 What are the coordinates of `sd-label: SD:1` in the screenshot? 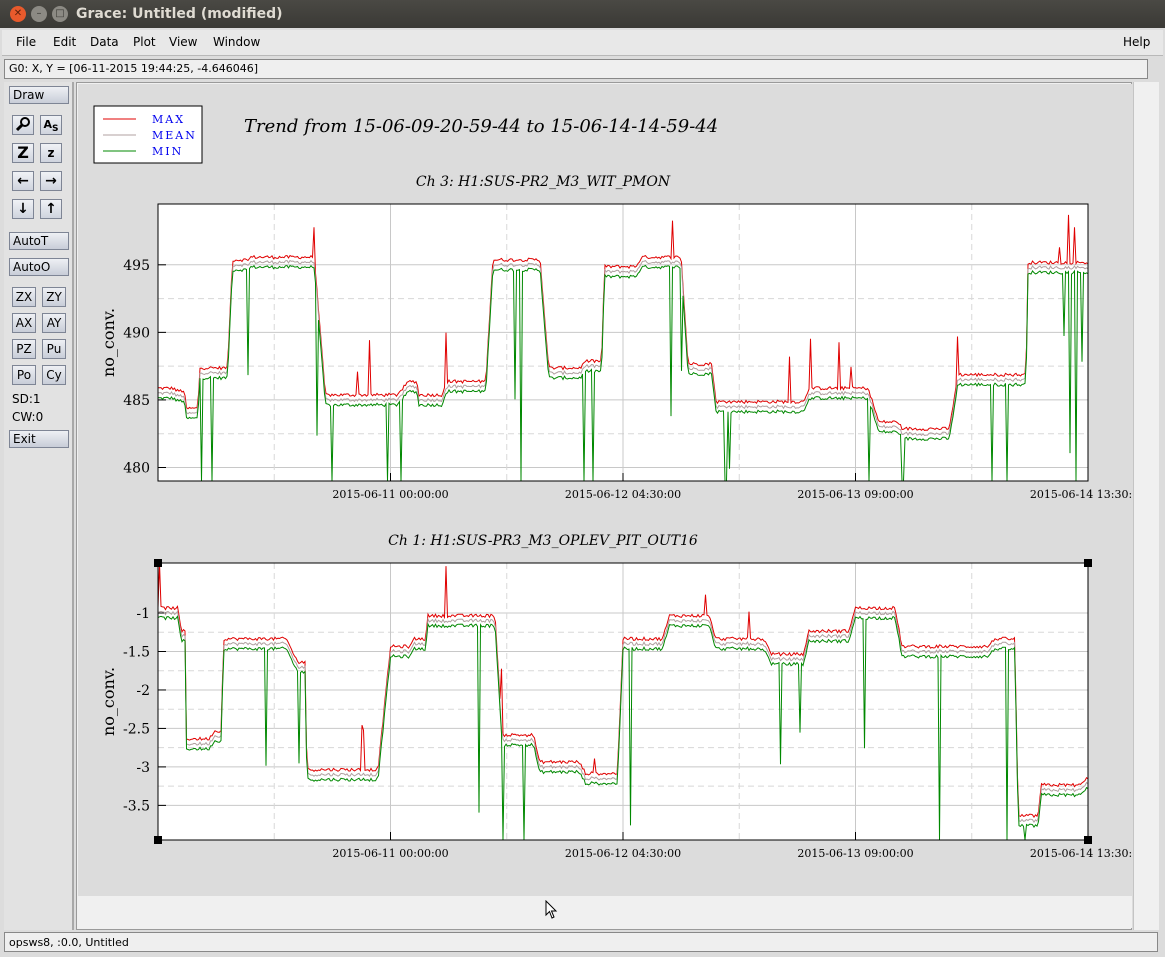 It's located at (26, 399).